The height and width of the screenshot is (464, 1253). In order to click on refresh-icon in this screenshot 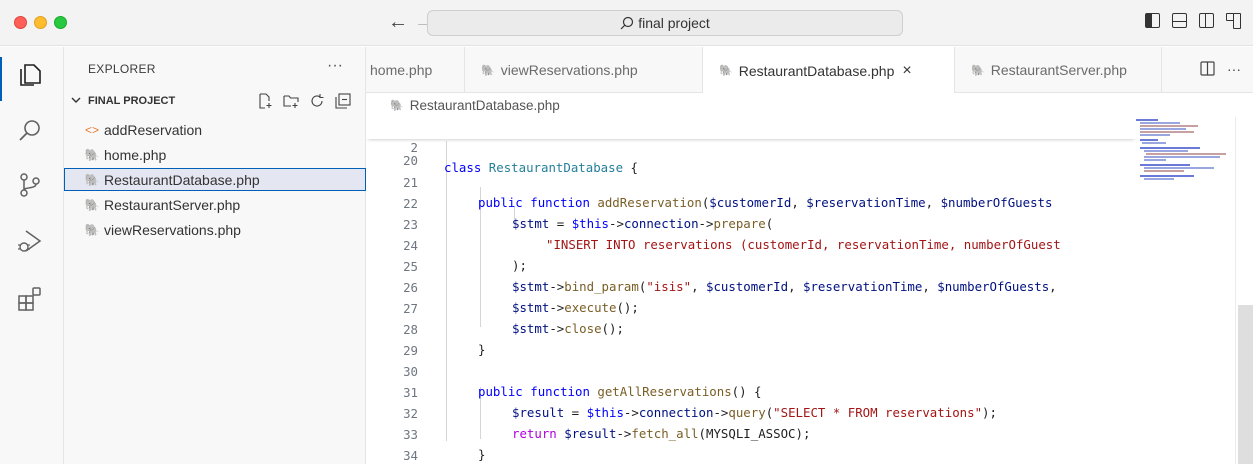, I will do `click(317, 101)`.